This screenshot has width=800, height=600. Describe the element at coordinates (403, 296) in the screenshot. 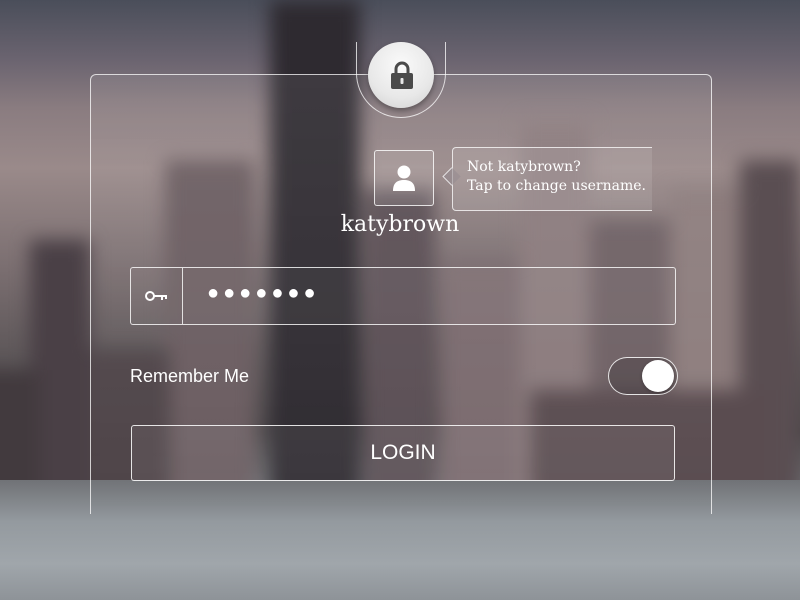

I see `password-field: ●●●●●●●` at that location.